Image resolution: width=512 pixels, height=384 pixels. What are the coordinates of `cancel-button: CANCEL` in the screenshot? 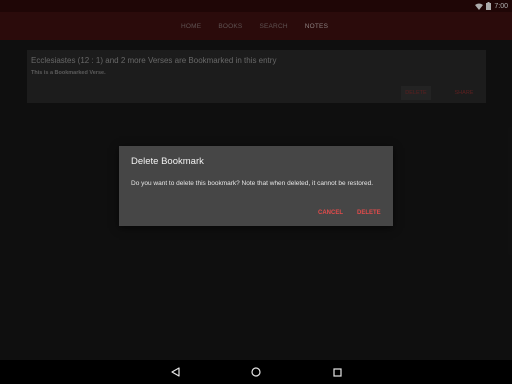 It's located at (330, 213).